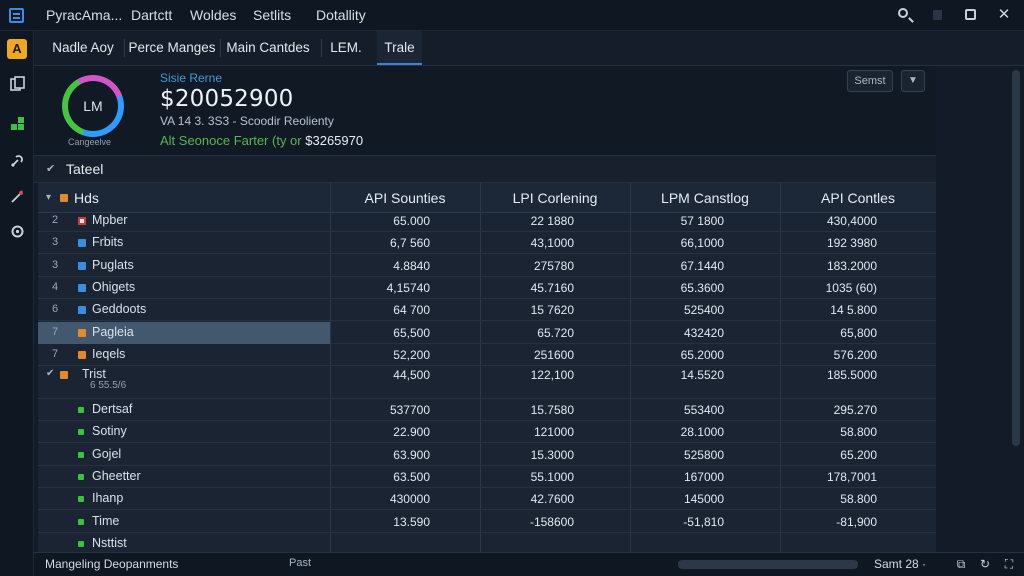 Image resolution: width=1024 pixels, height=576 pixels. Describe the element at coordinates (109, 542) in the screenshot. I see `row-name: Nsttist` at that location.